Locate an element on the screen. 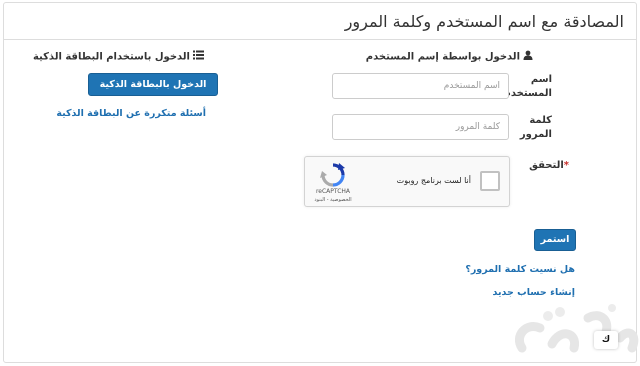  verify-label-text: التحقق is located at coordinates (546, 165).